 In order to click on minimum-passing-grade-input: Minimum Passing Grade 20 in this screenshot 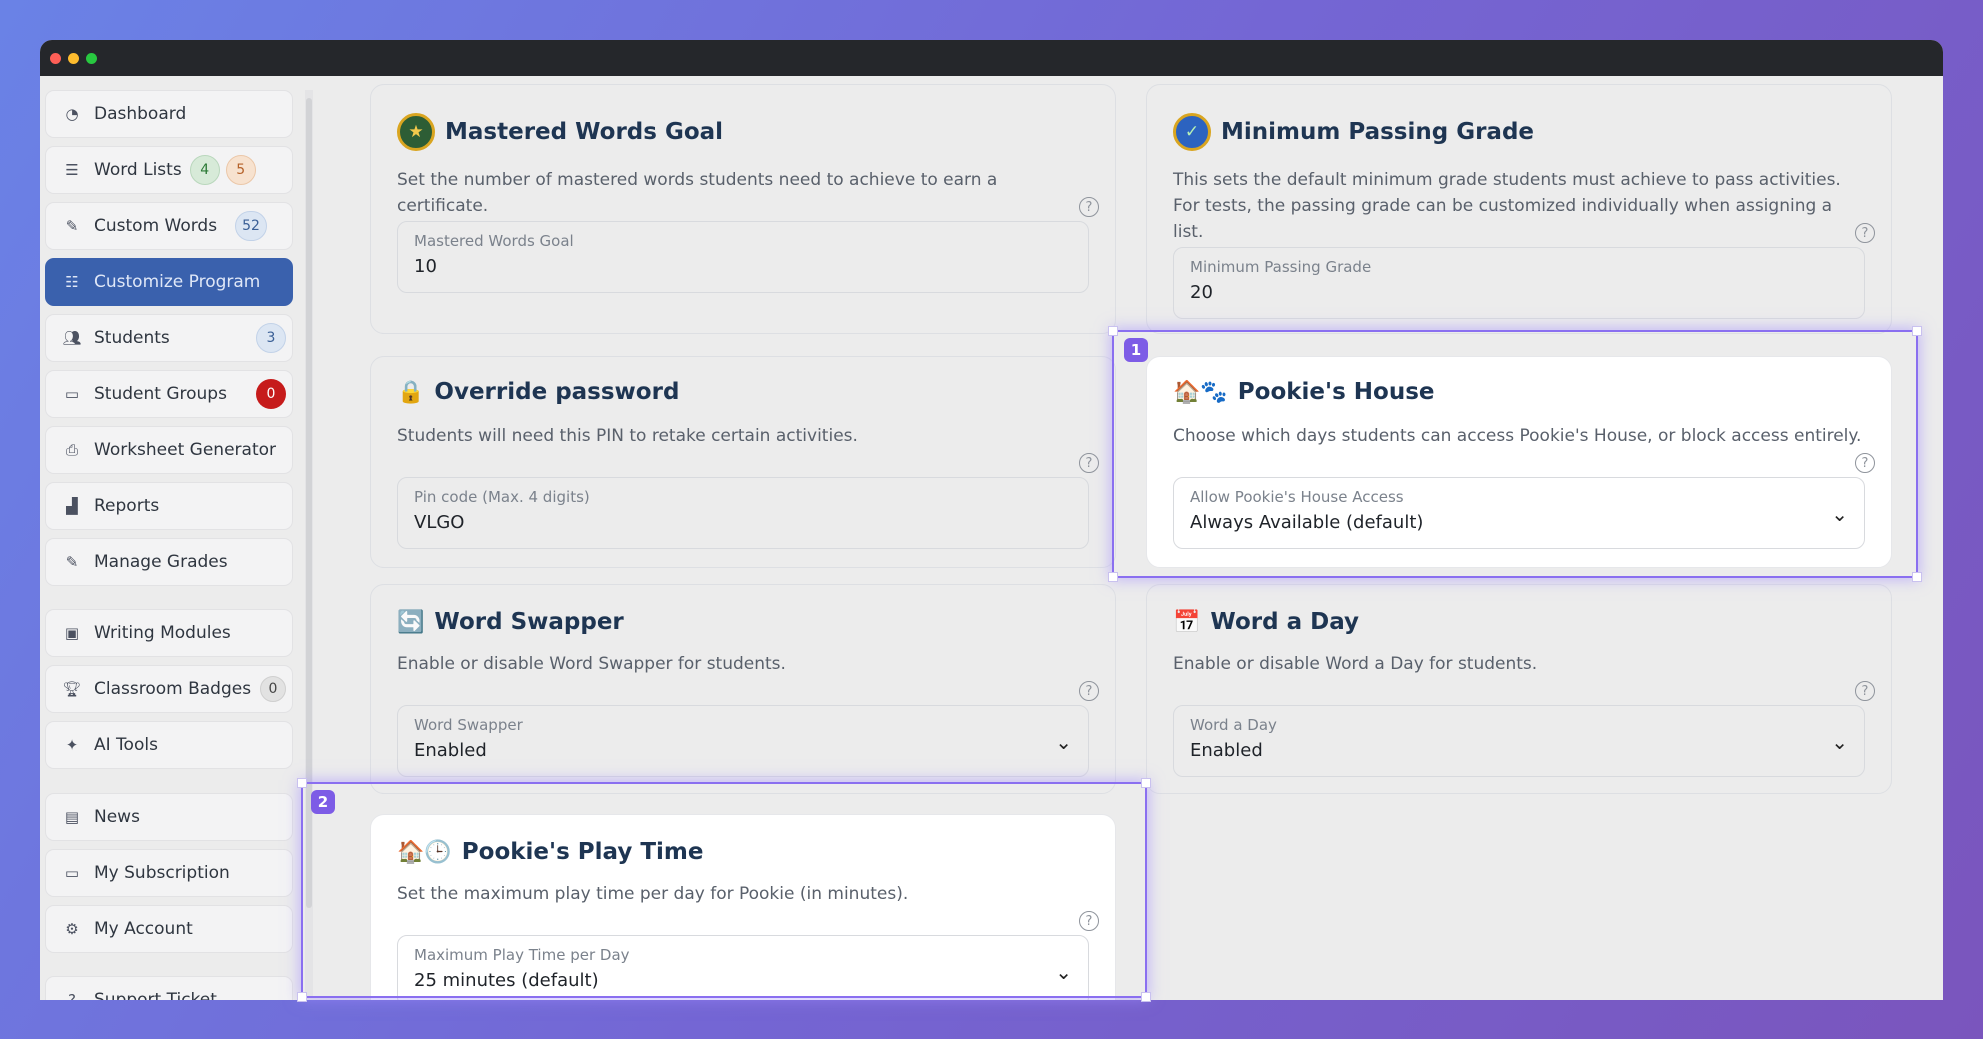, I will do `click(1519, 283)`.